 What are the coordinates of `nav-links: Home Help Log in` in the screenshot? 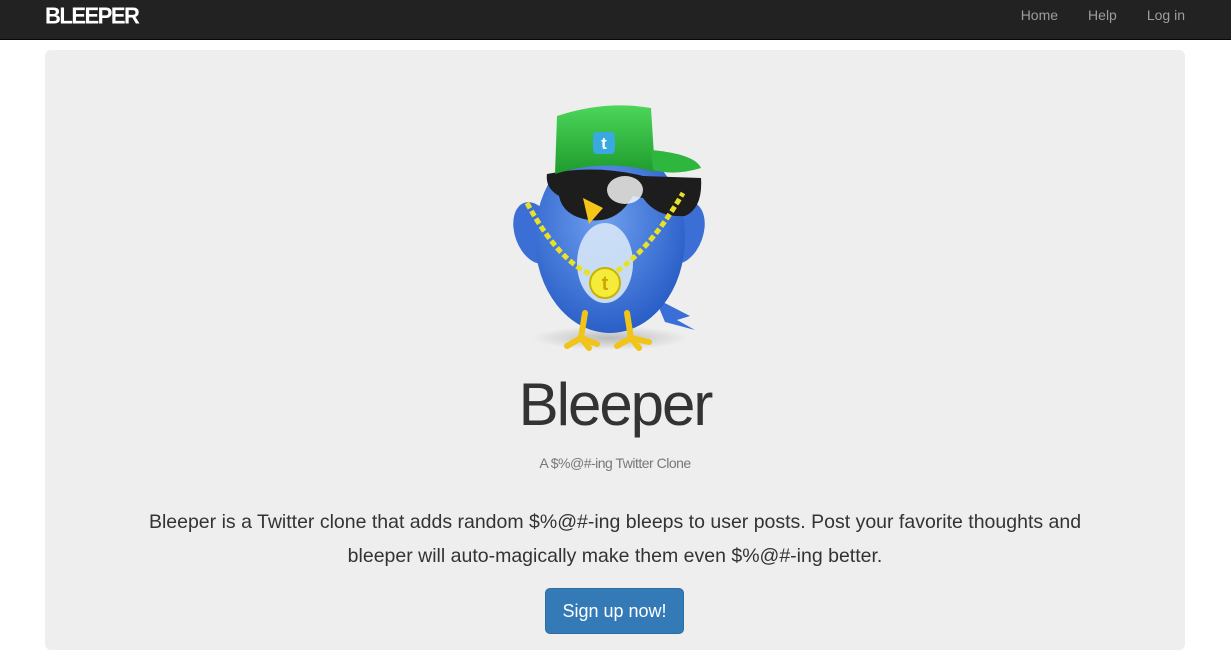 It's located at (1088, 15).